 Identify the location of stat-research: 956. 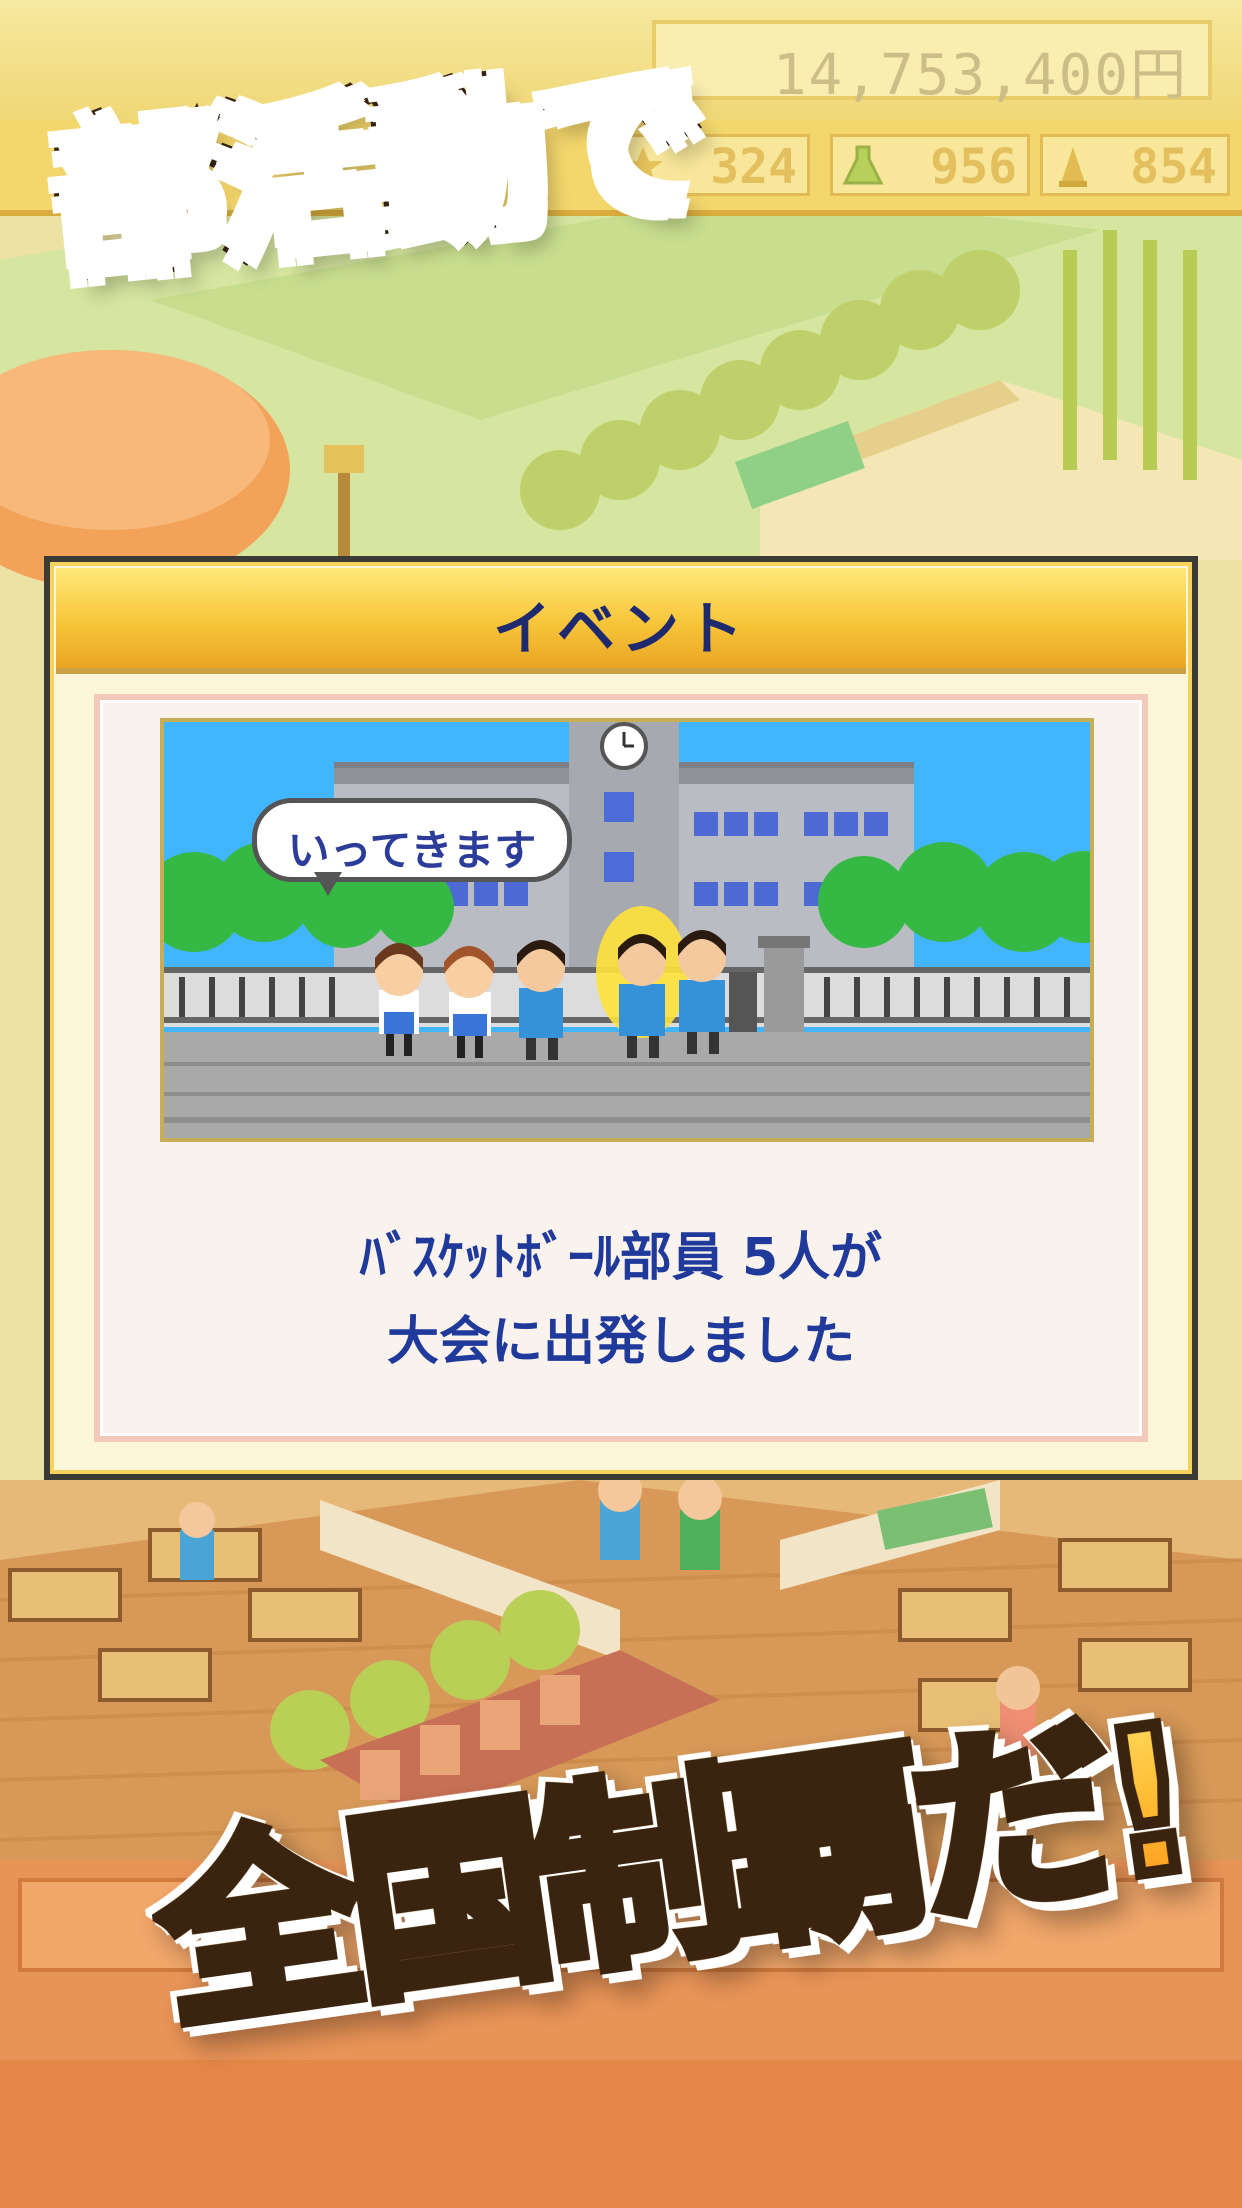
(930, 165).